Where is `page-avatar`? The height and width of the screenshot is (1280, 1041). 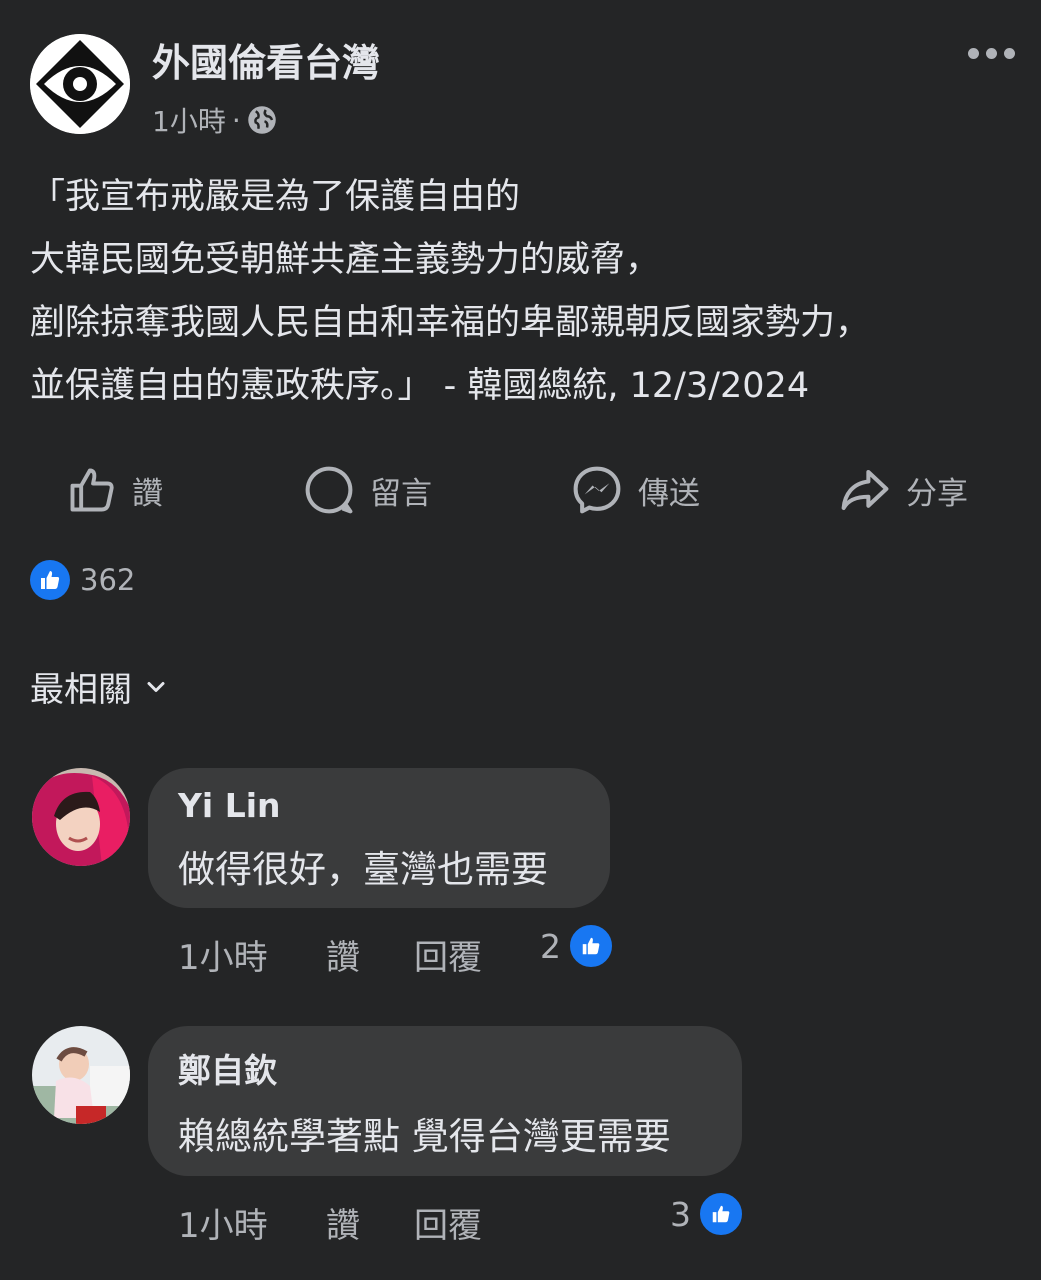
page-avatar is located at coordinates (80, 84).